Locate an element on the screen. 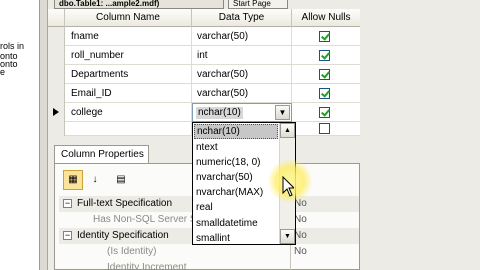 This screenshot has width=480, height=270. table-row-current: college nchar(10) ▼ is located at coordinates (204, 112).